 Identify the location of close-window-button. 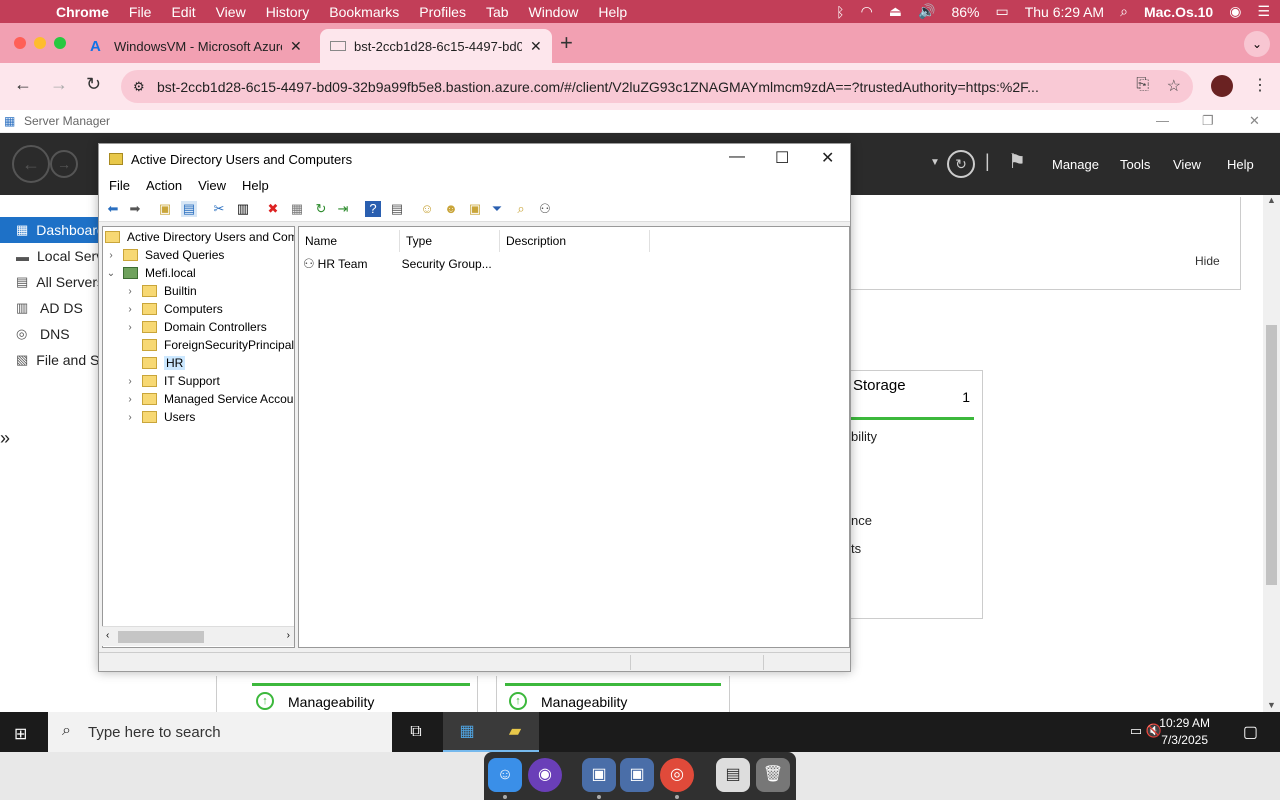
(20, 43).